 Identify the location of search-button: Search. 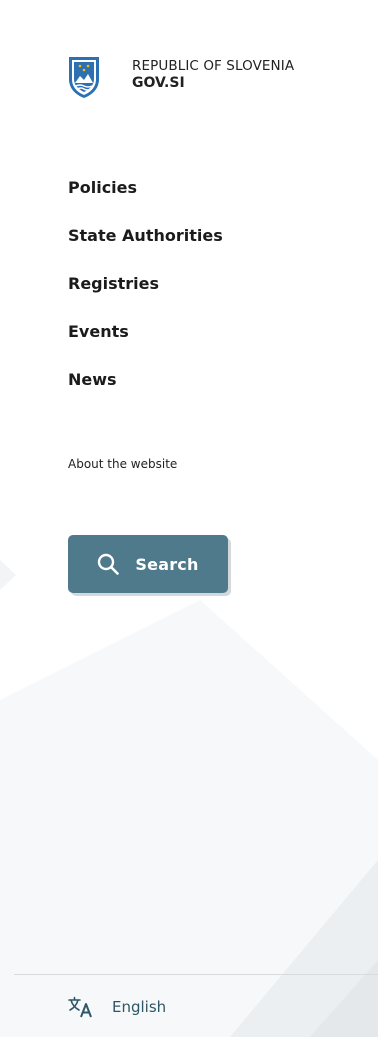
(148, 564).